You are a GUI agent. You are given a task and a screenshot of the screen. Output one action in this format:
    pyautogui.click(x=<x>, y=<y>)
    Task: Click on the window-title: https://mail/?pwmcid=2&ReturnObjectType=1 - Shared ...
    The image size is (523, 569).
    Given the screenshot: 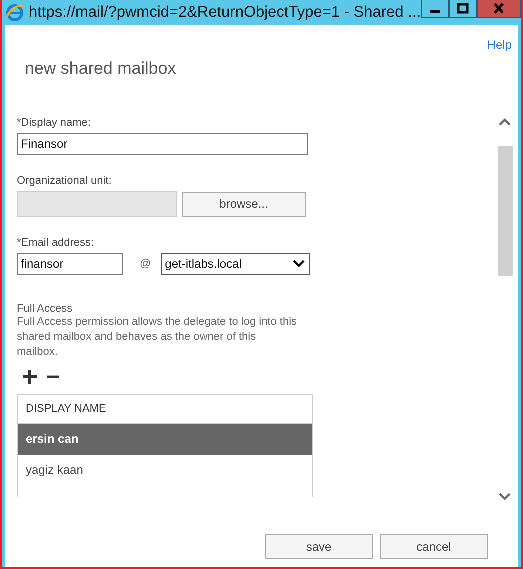 What is the action you would take?
    pyautogui.click(x=225, y=13)
    